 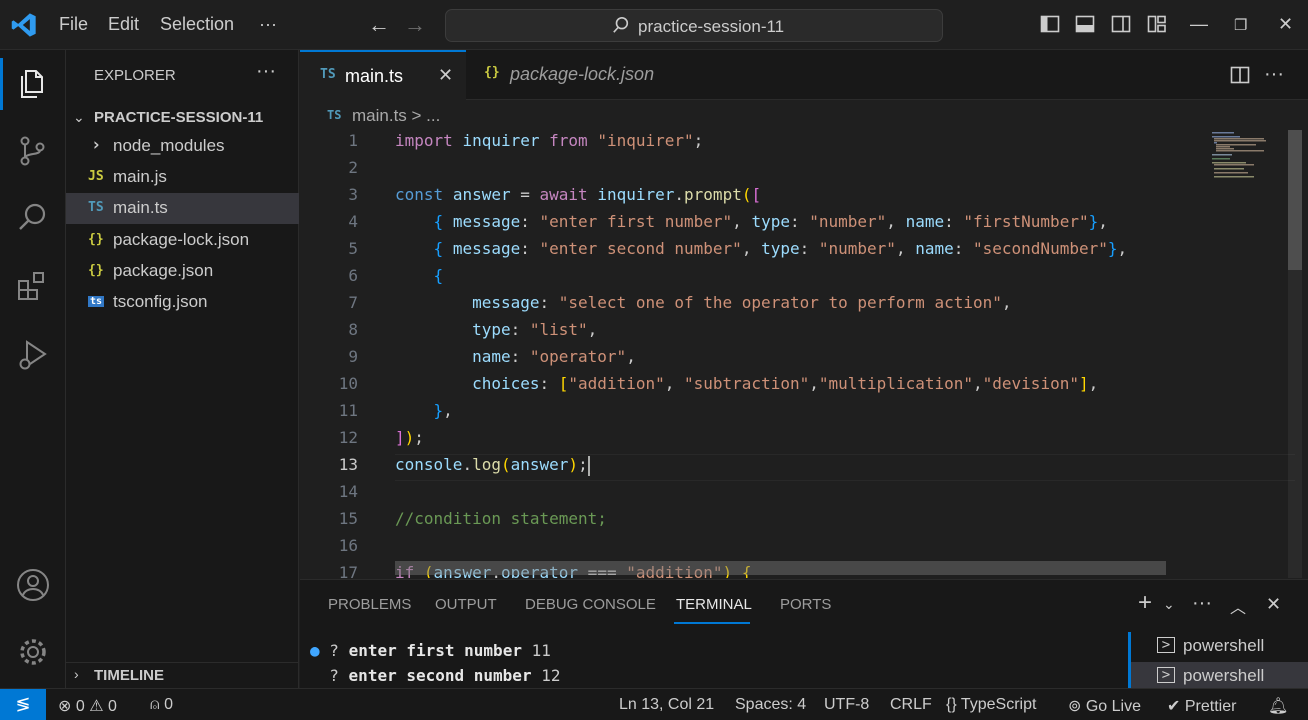 I want to click on tab-ports: PORTS, so click(x=805, y=604).